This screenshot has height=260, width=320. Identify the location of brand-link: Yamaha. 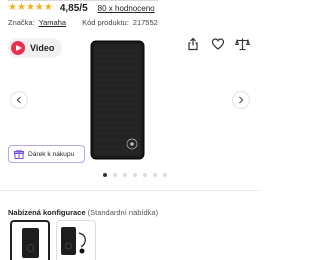
(52, 22).